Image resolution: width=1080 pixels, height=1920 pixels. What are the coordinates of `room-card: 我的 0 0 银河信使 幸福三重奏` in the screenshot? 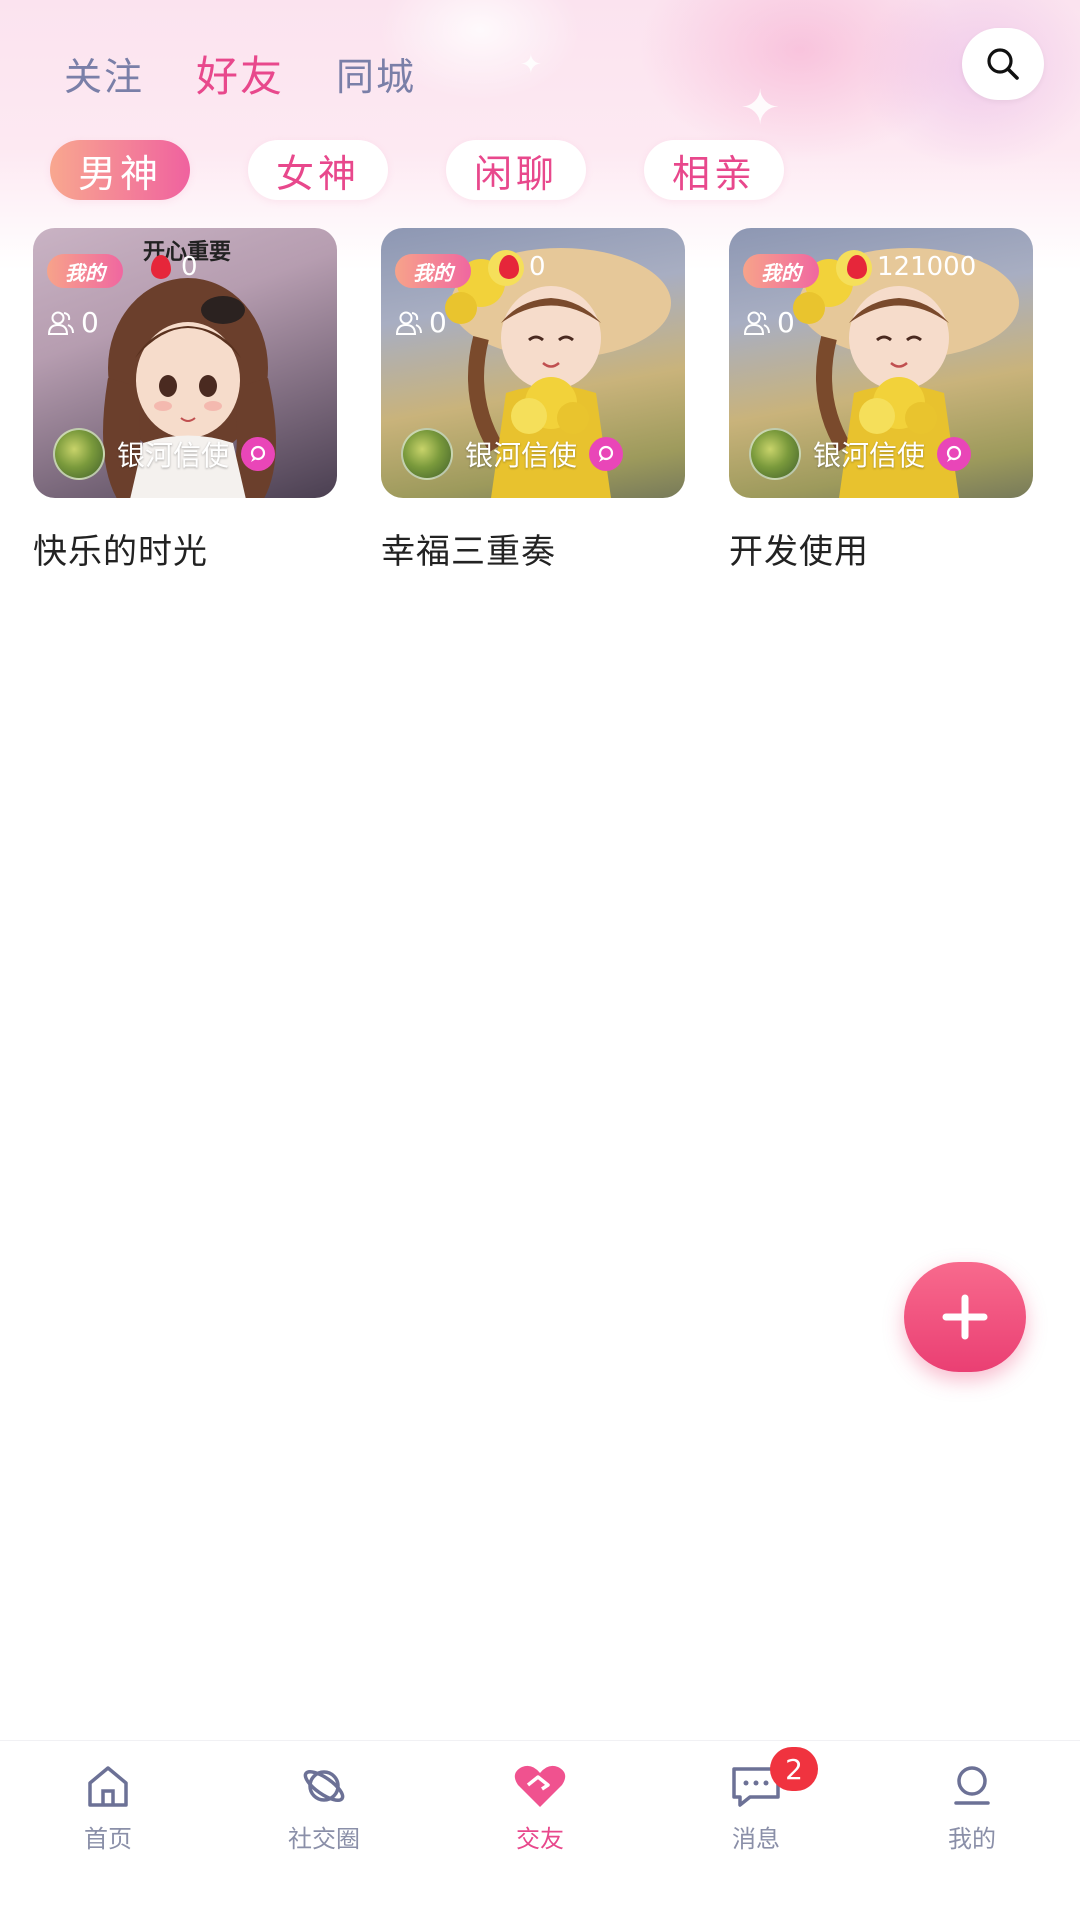 It's located at (533, 400).